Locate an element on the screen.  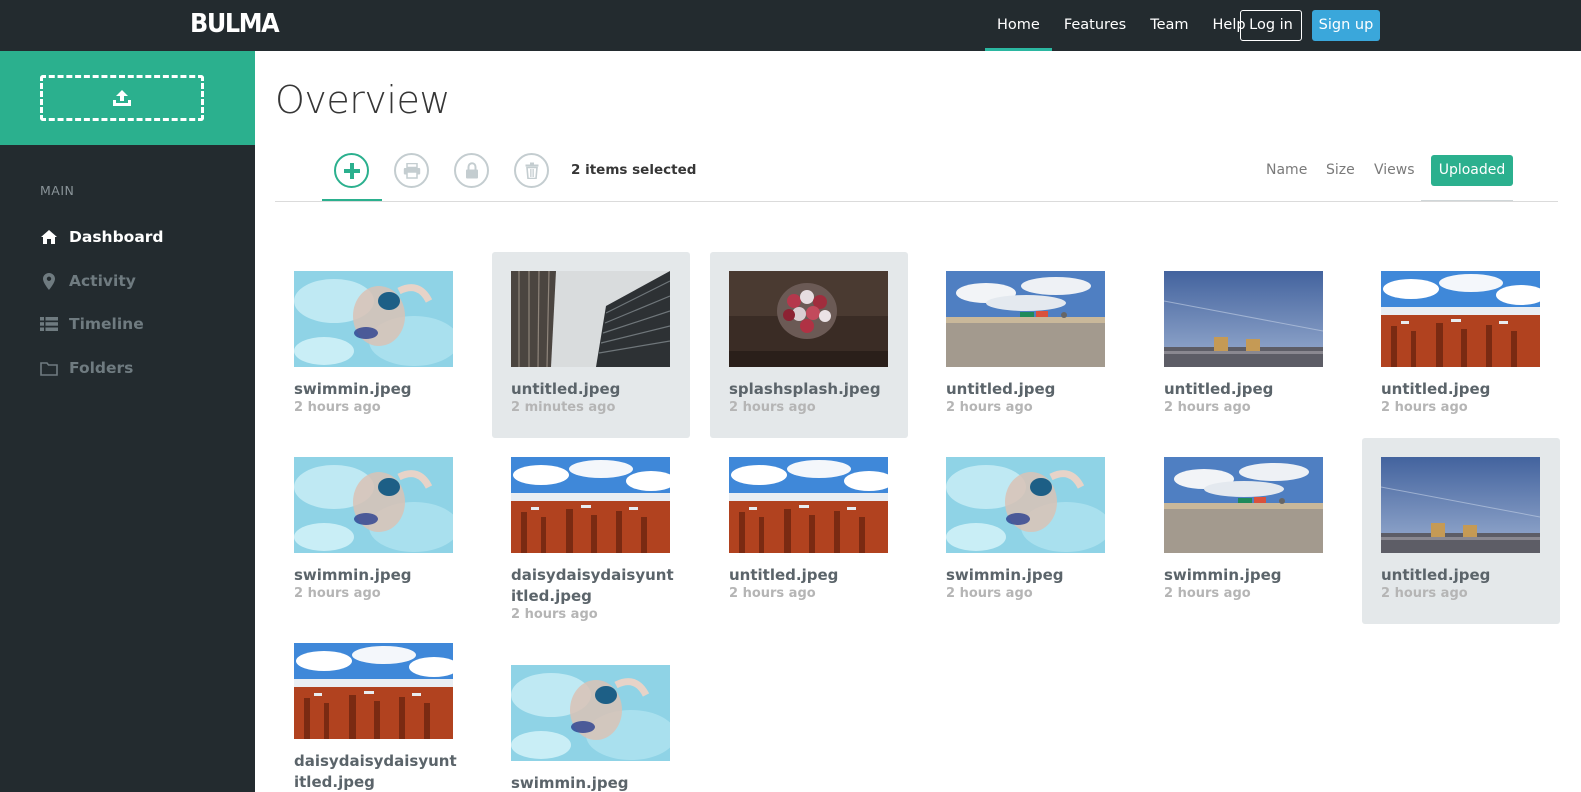
lock-button is located at coordinates (471, 170).